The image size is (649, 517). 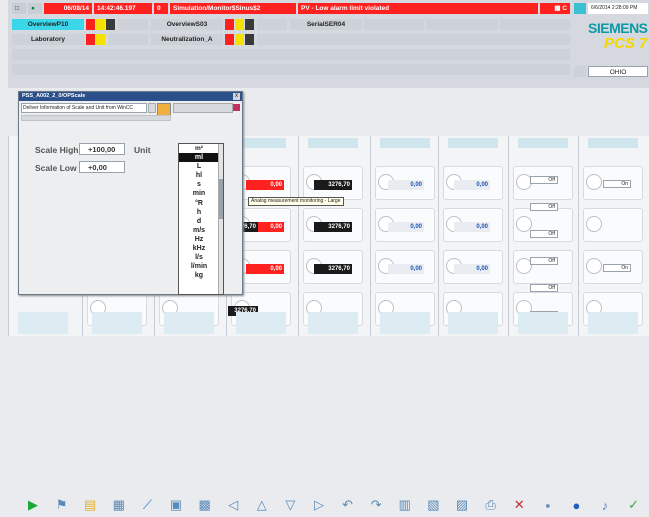 I want to click on area-button-neutralization: Neutralization_A, so click(x=187, y=39).